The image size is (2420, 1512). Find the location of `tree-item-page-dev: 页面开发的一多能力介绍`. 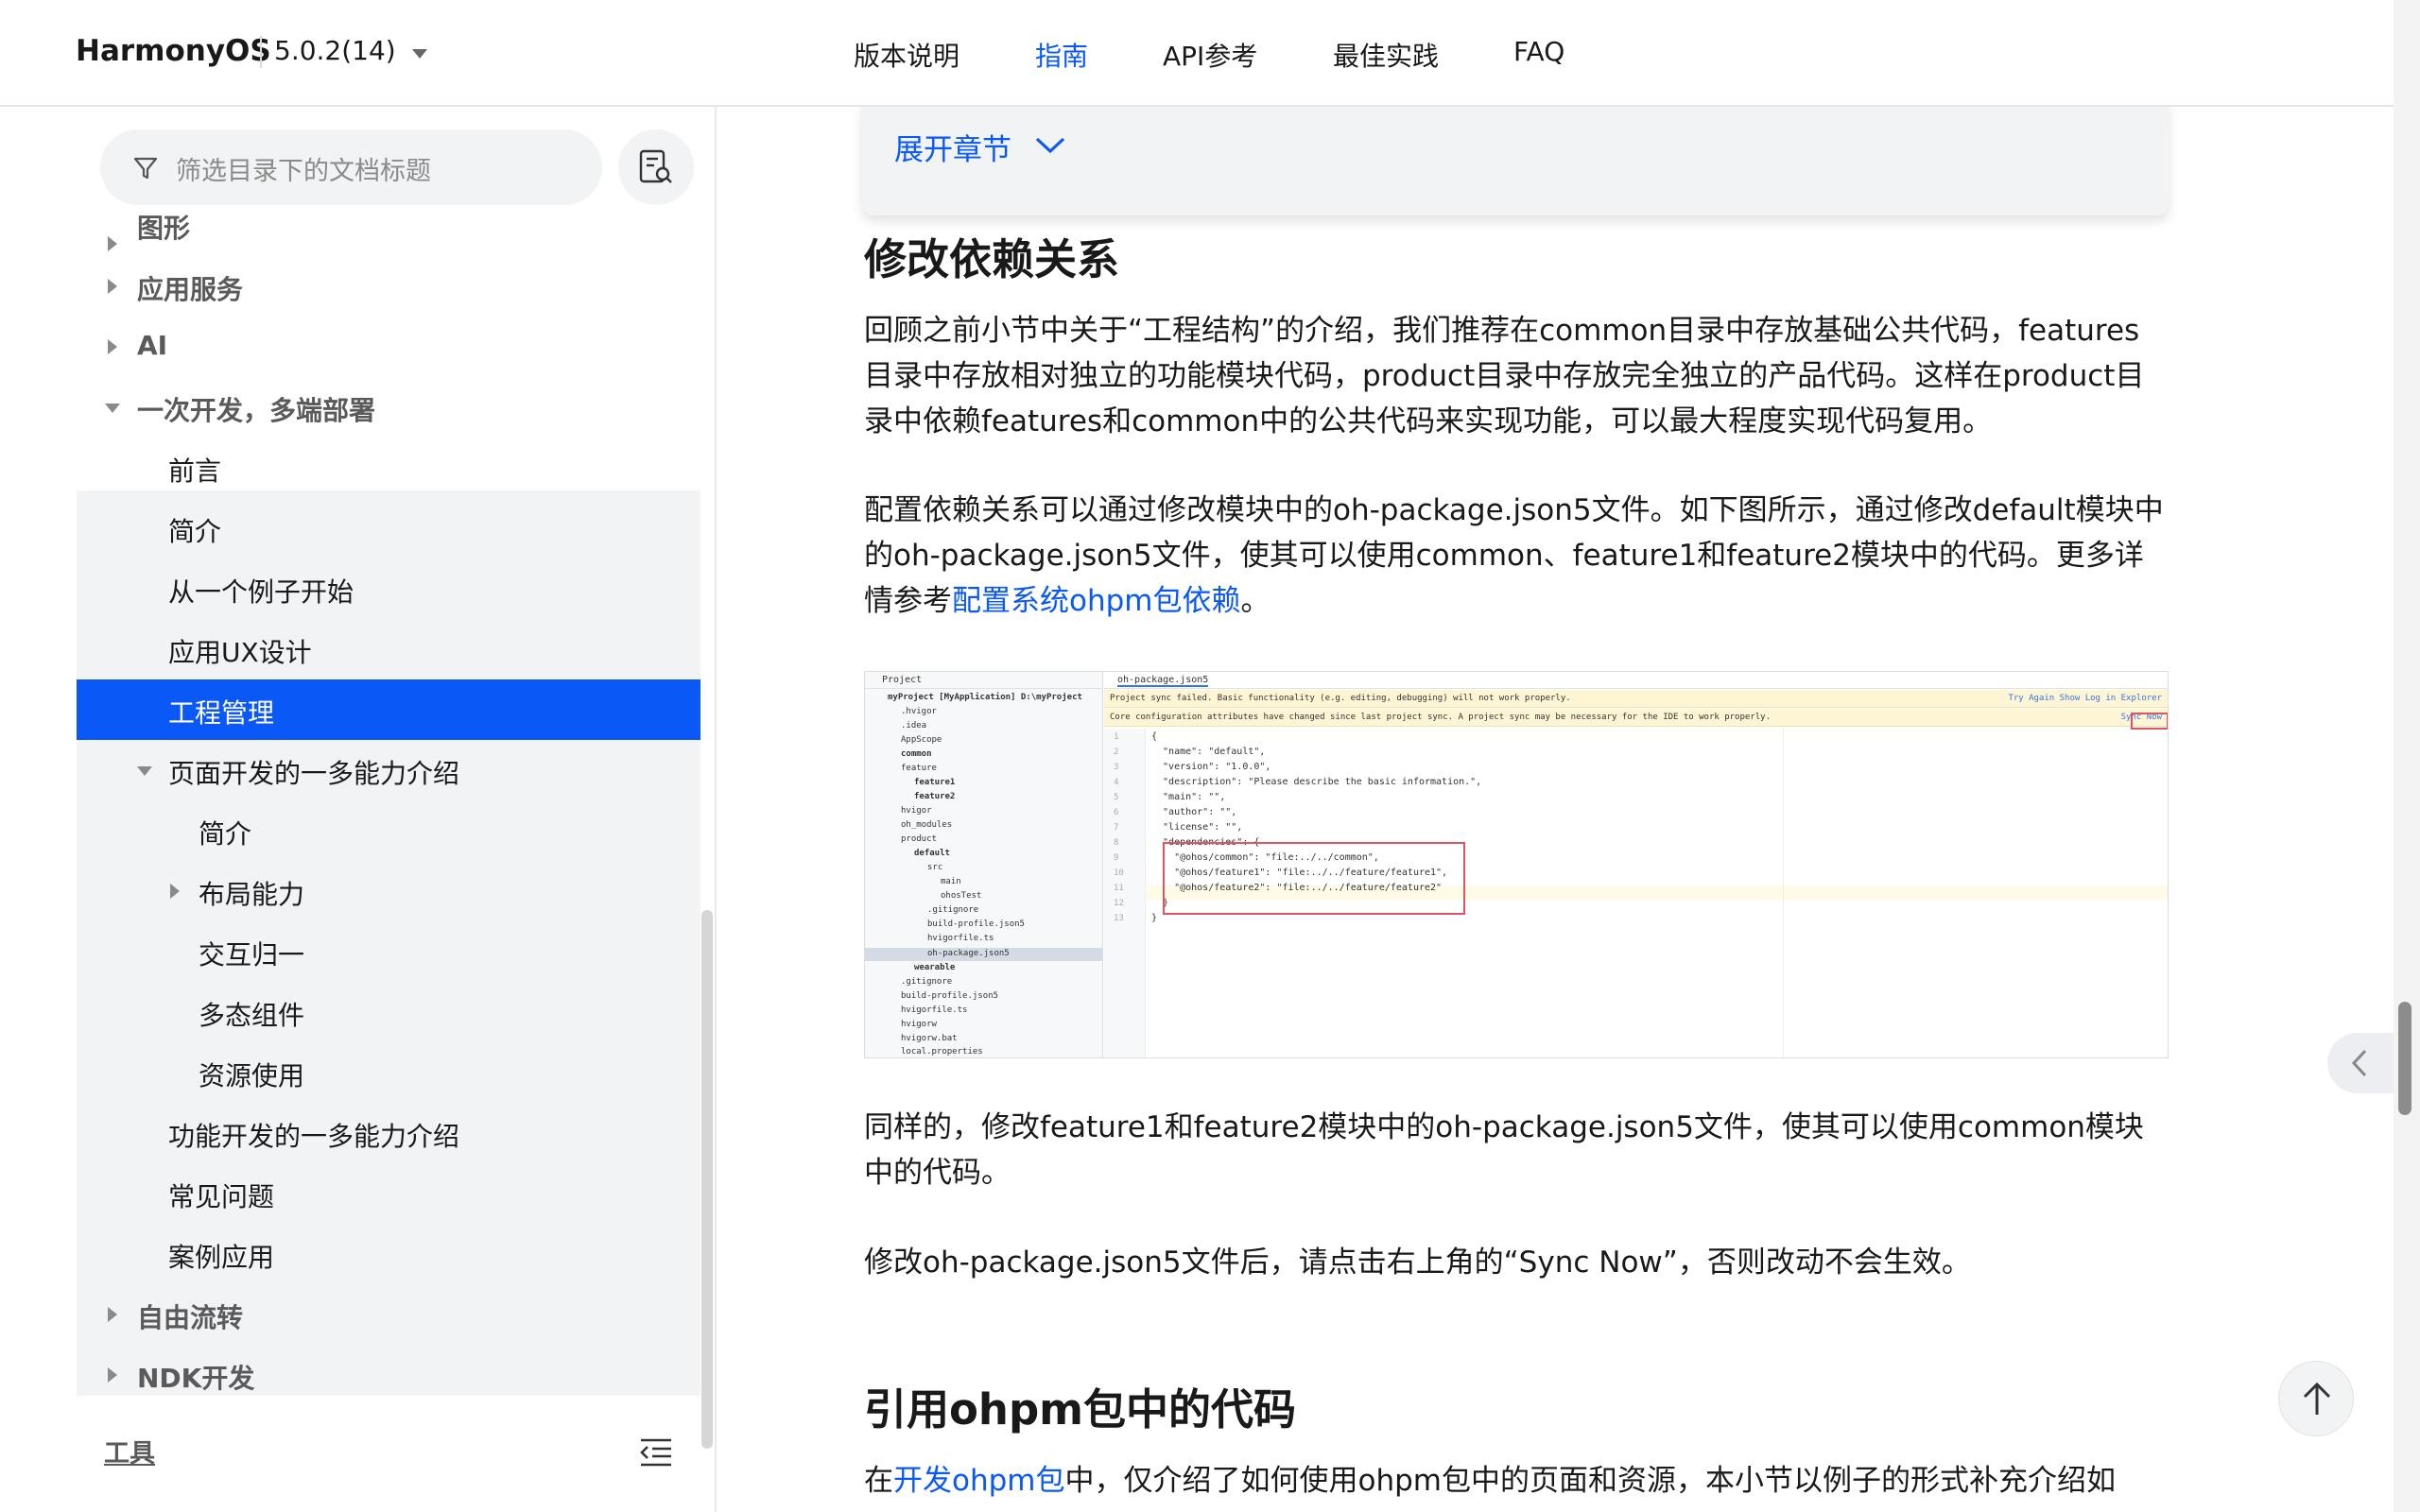

tree-item-page-dev: 页面开发的一多能力介绍 is located at coordinates (389, 770).